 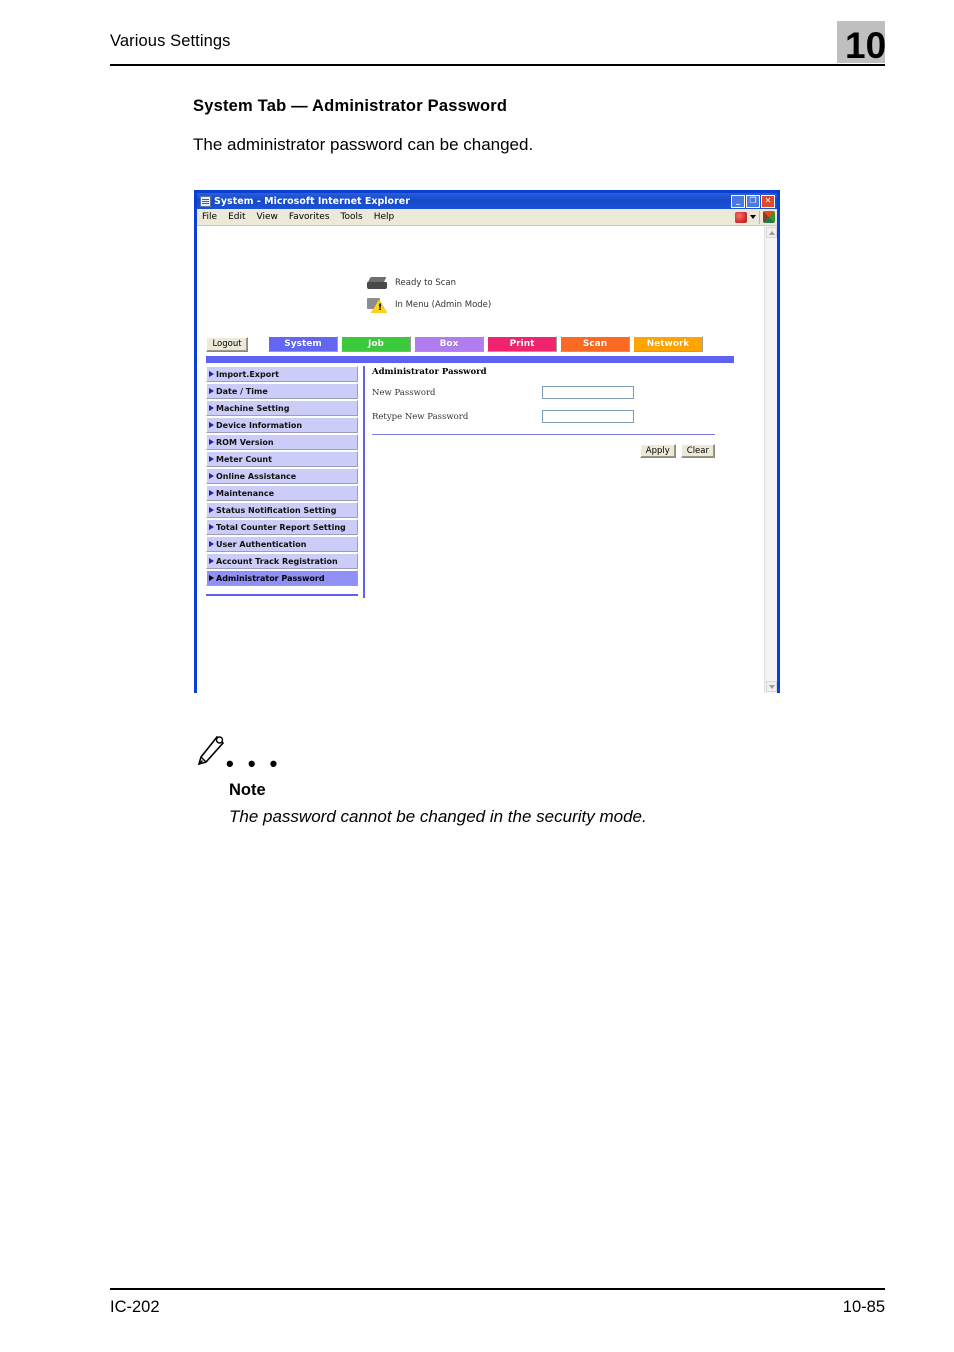 I want to click on sidebar-item-online-assistance: Online Assistance, so click(x=282, y=476).